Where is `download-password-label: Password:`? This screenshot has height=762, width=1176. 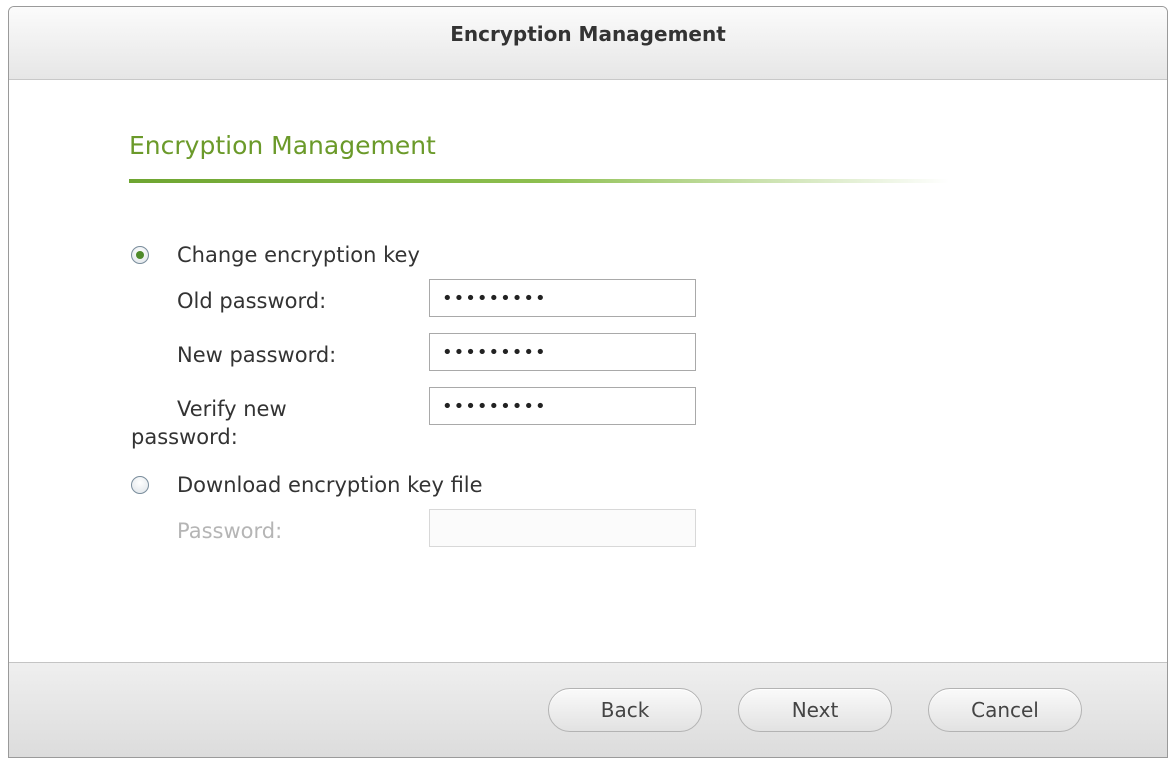 download-password-label: Password: is located at coordinates (230, 531).